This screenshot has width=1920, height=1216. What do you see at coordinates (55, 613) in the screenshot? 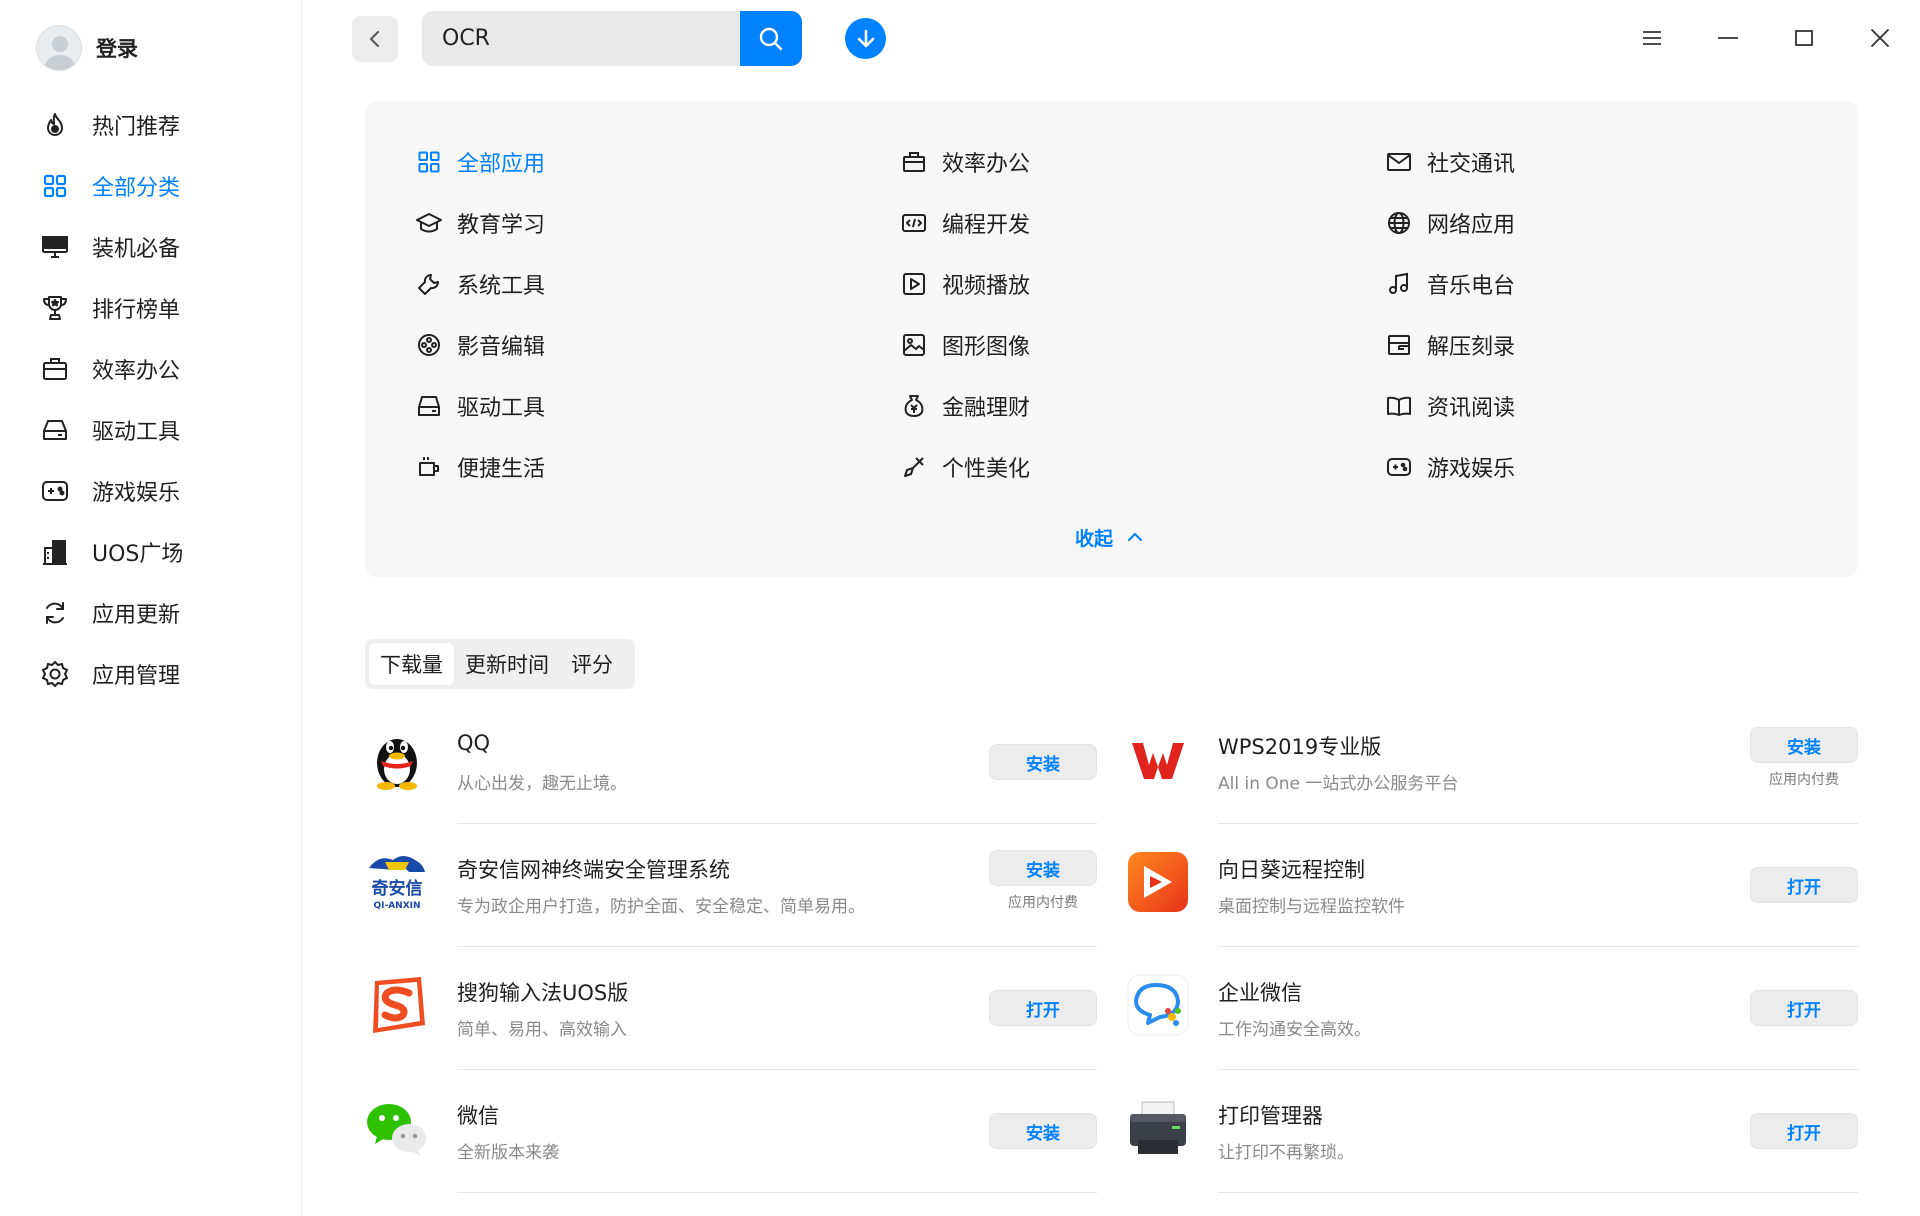
I see `refresh-icon` at bounding box center [55, 613].